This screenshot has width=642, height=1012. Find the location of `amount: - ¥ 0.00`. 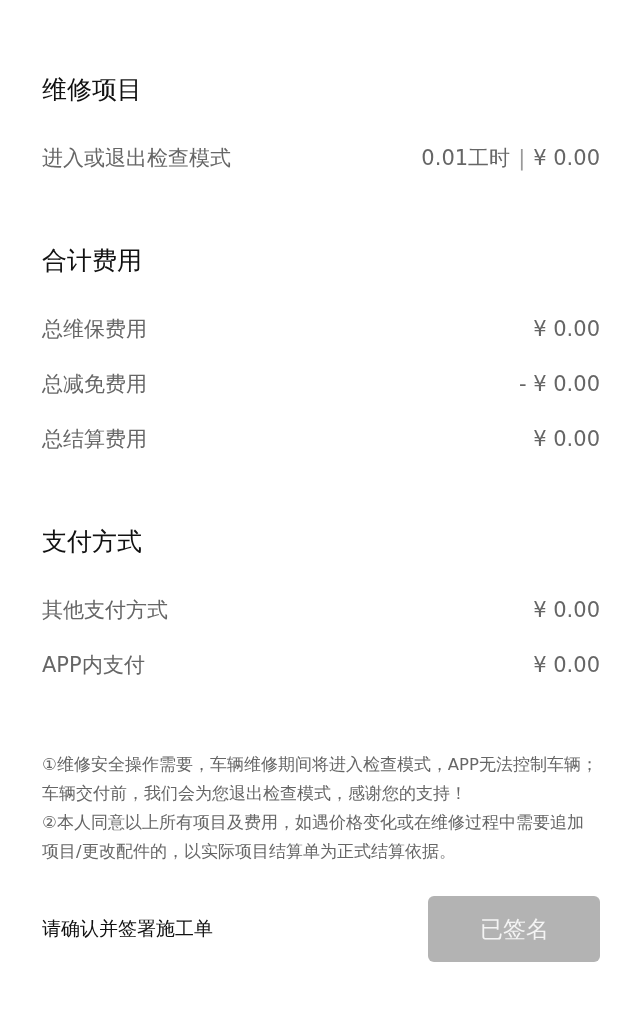

amount: - ¥ 0.00 is located at coordinates (559, 383).